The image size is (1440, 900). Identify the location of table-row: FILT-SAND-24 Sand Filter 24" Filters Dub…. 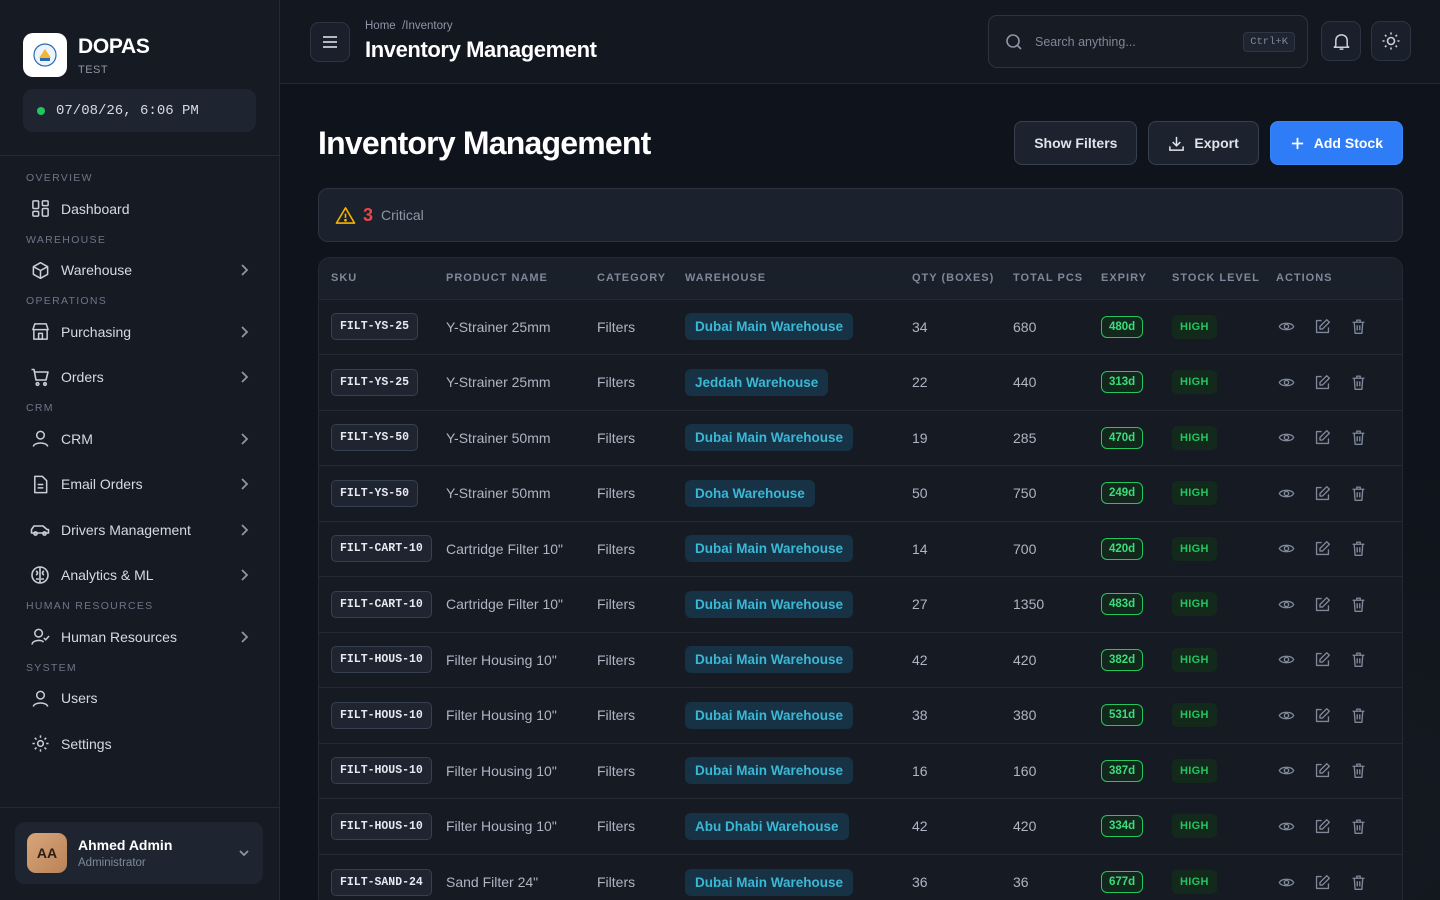
(860, 876).